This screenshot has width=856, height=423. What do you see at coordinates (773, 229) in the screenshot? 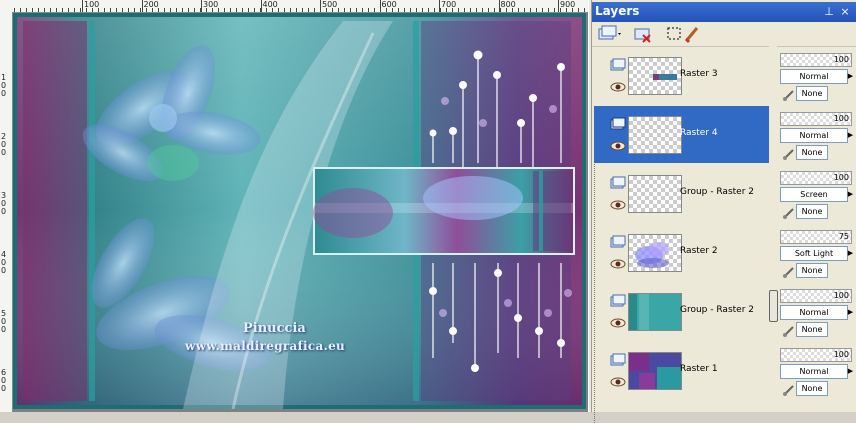
I see `layers-scrollbar` at bounding box center [773, 229].